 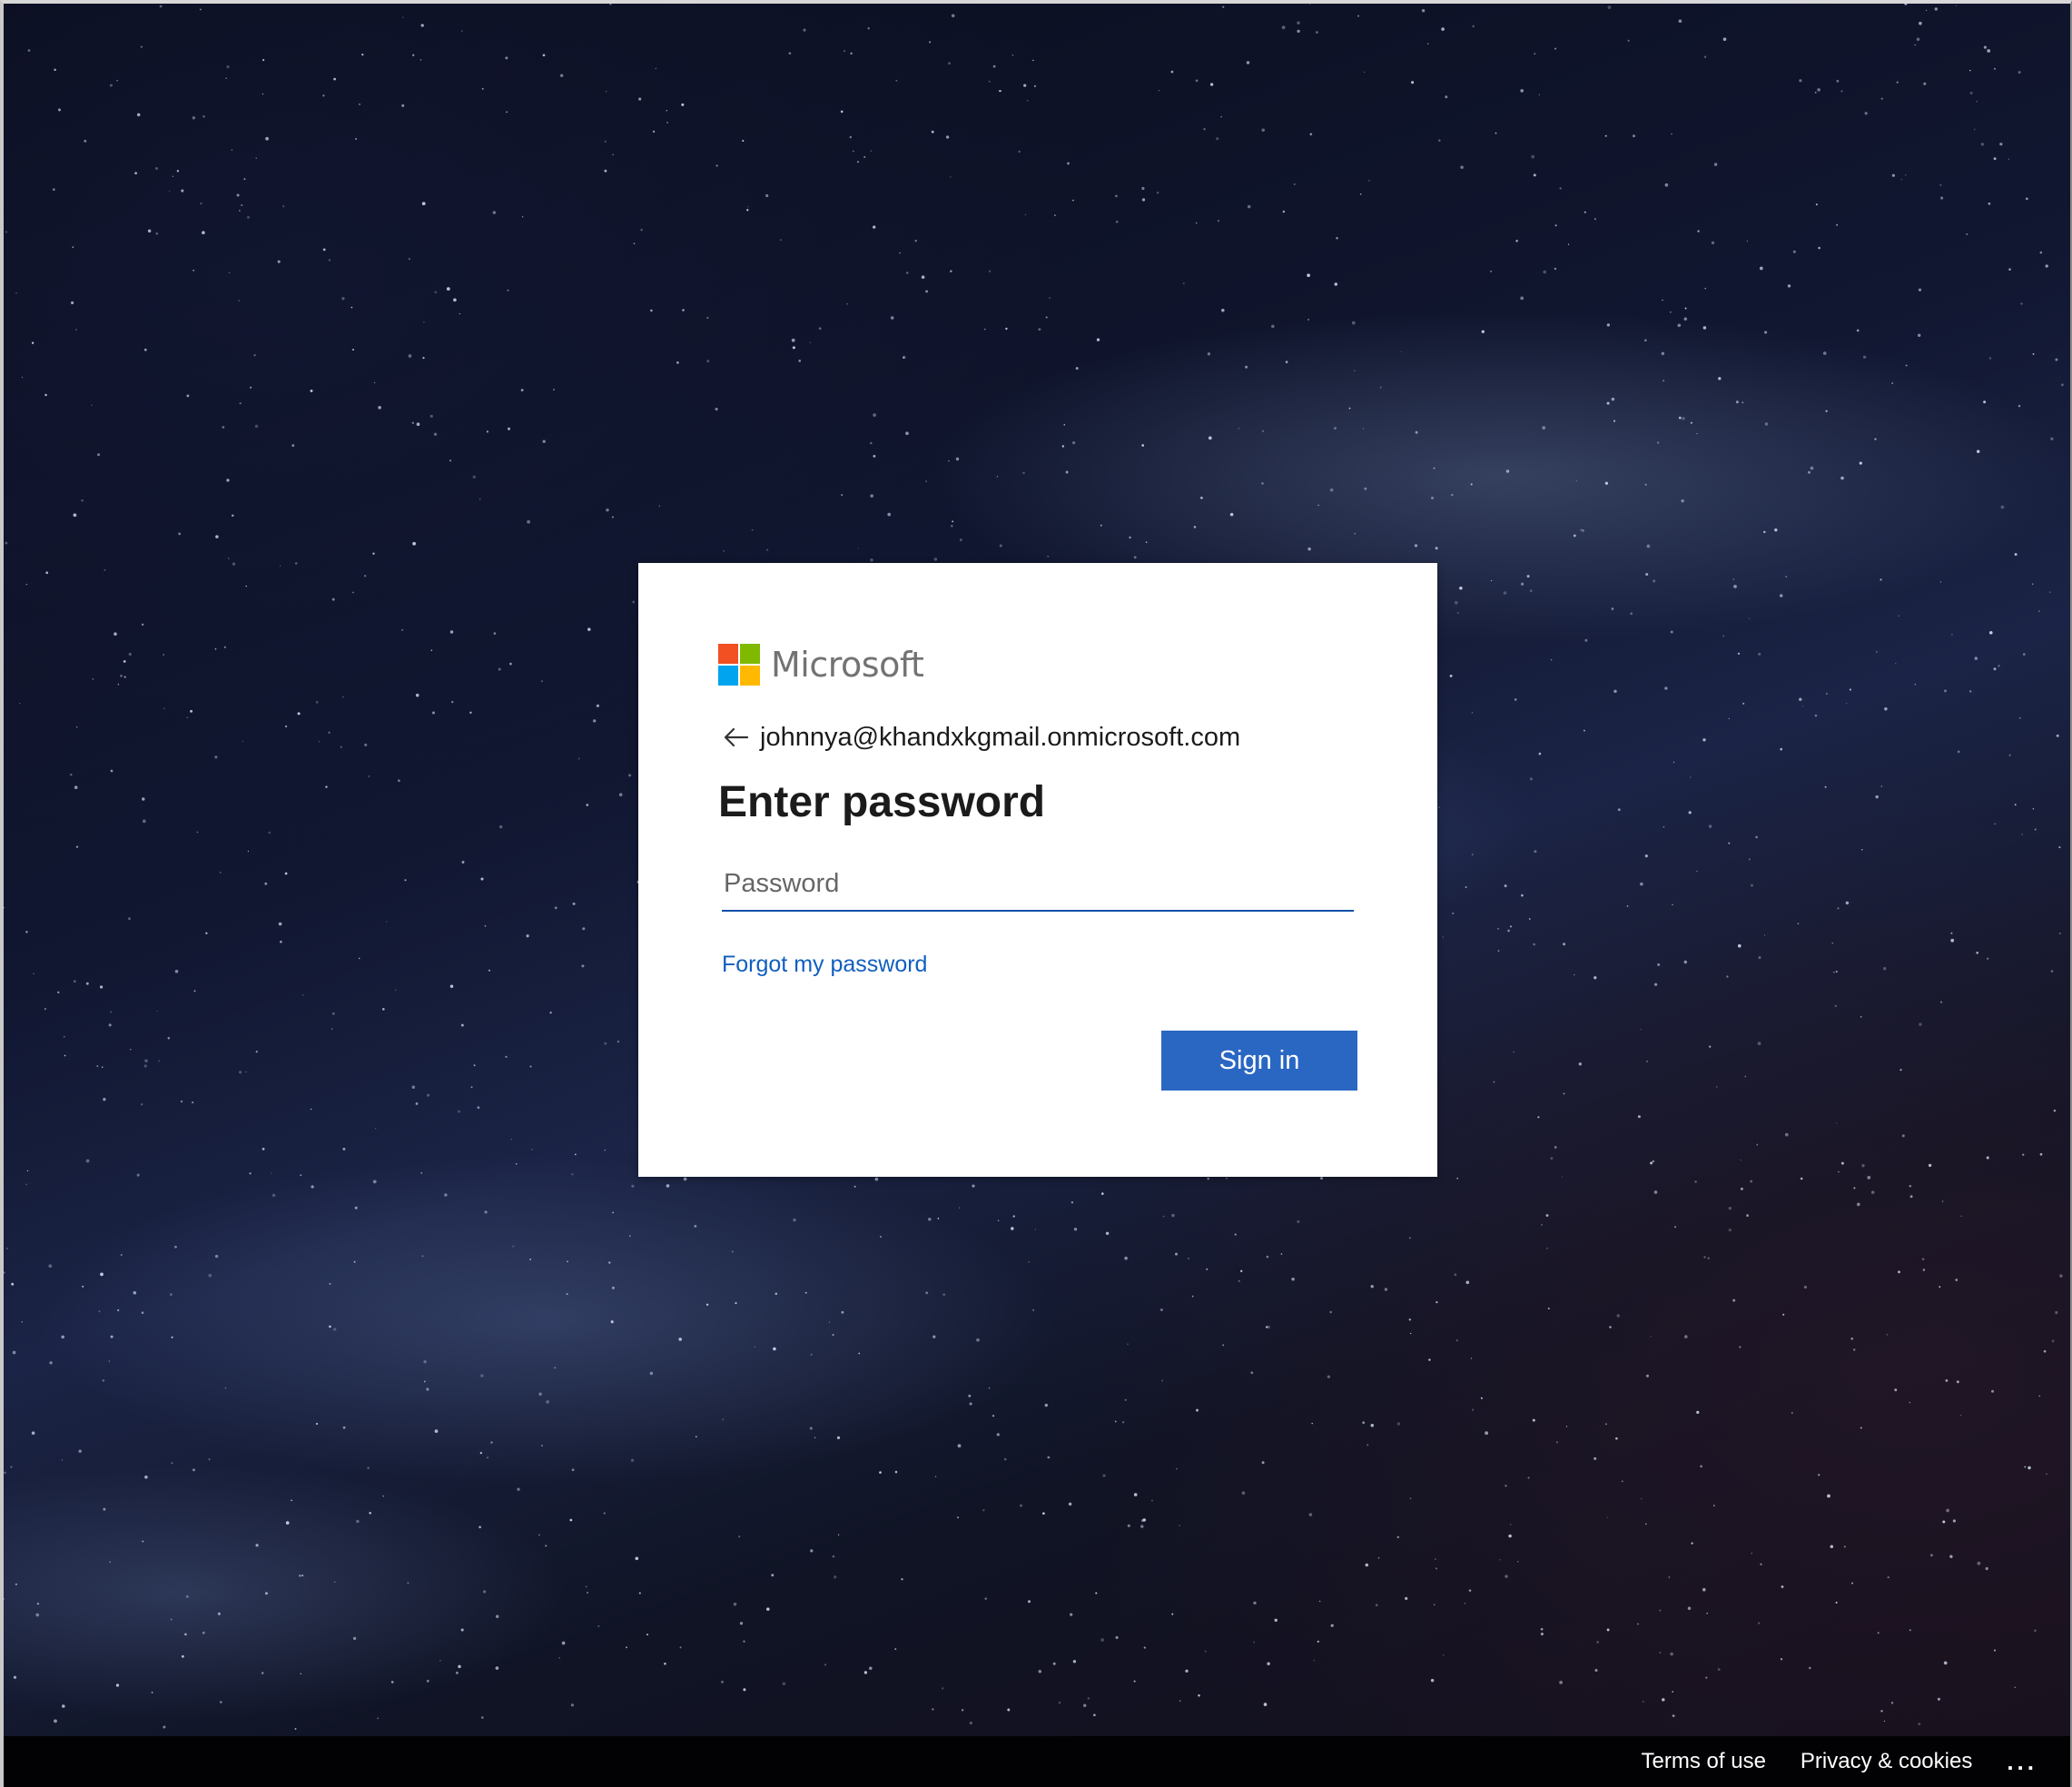 What do you see at coordinates (728, 676) in the screenshot?
I see `logo-square-blue` at bounding box center [728, 676].